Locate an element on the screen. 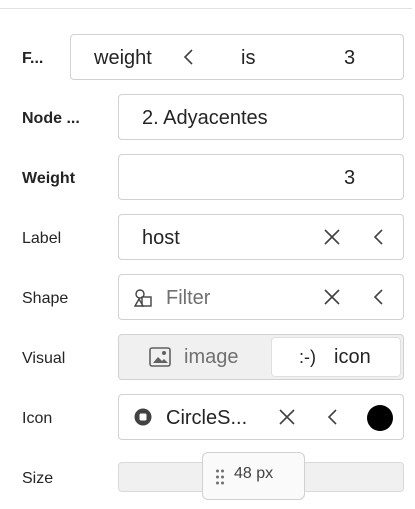  top-divider is located at coordinates (206, 8).